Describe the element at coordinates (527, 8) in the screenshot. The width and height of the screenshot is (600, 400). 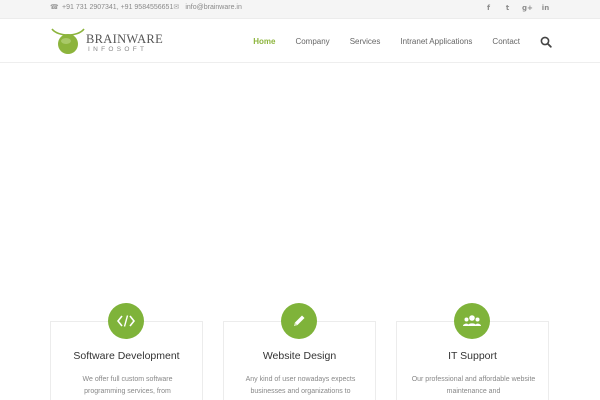
I see `google-plus-icon: g+` at that location.